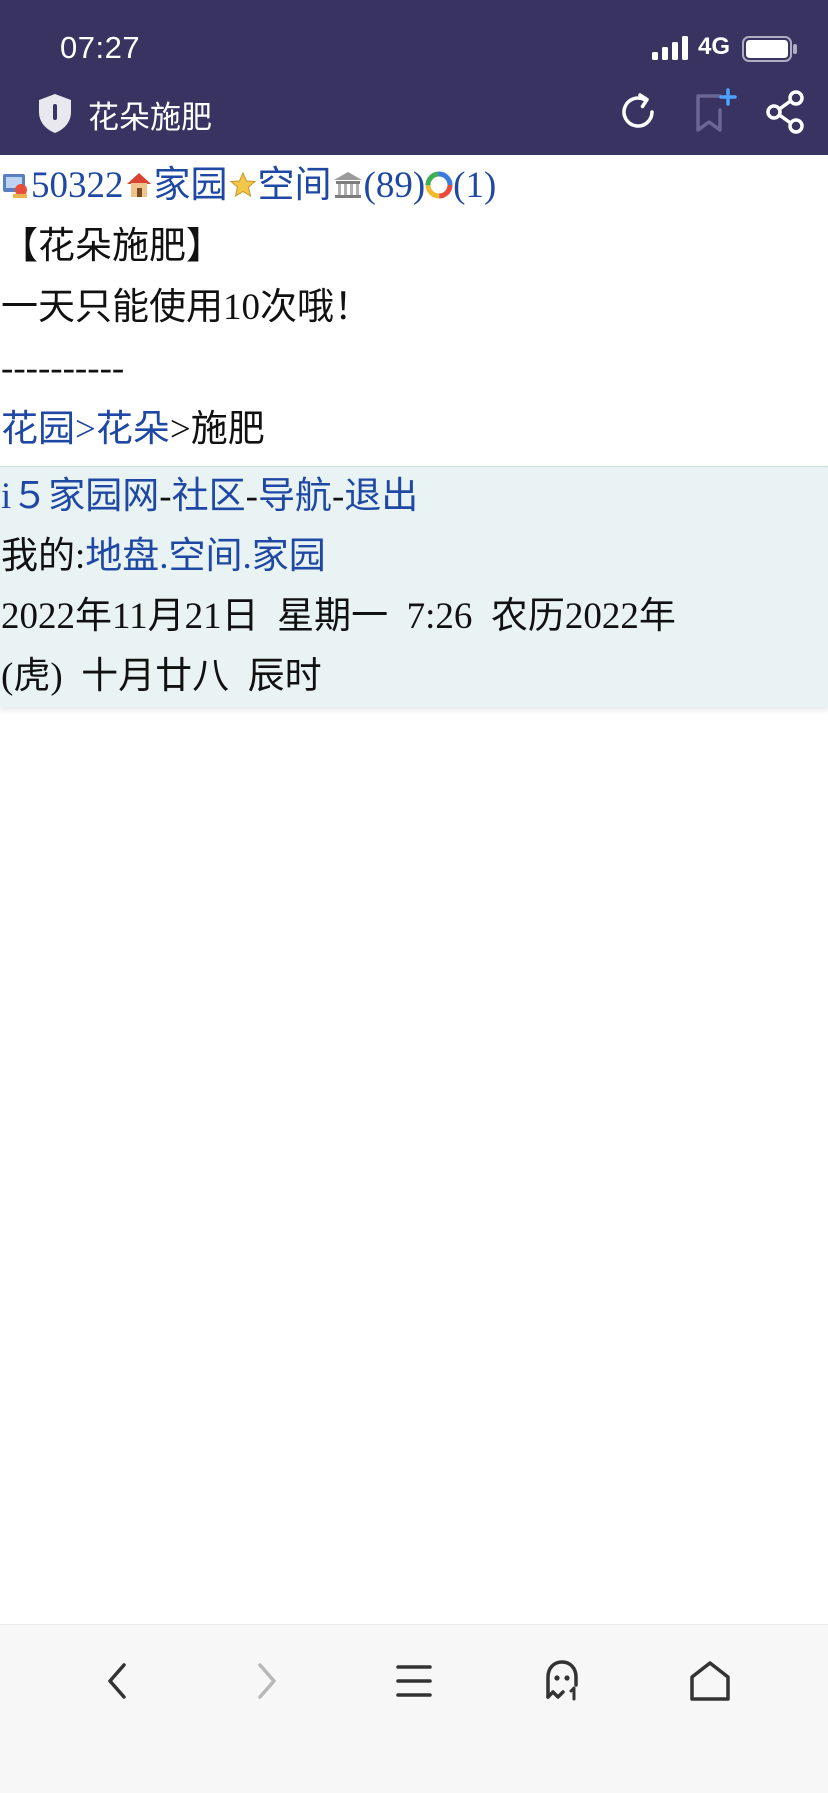 Image resolution: width=828 pixels, height=1793 pixels. I want to click on network-type: 4G, so click(714, 46).